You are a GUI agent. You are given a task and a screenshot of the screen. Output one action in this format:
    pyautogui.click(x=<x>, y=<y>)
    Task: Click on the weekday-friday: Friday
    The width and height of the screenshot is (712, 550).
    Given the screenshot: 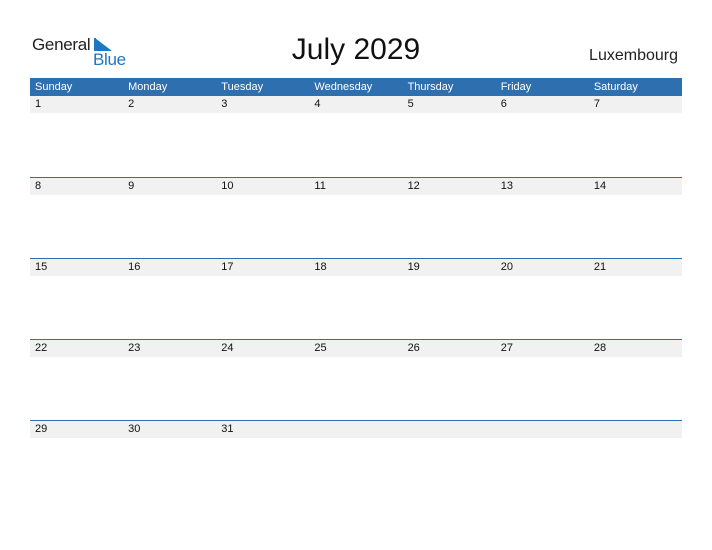 What is the action you would take?
    pyautogui.click(x=516, y=87)
    